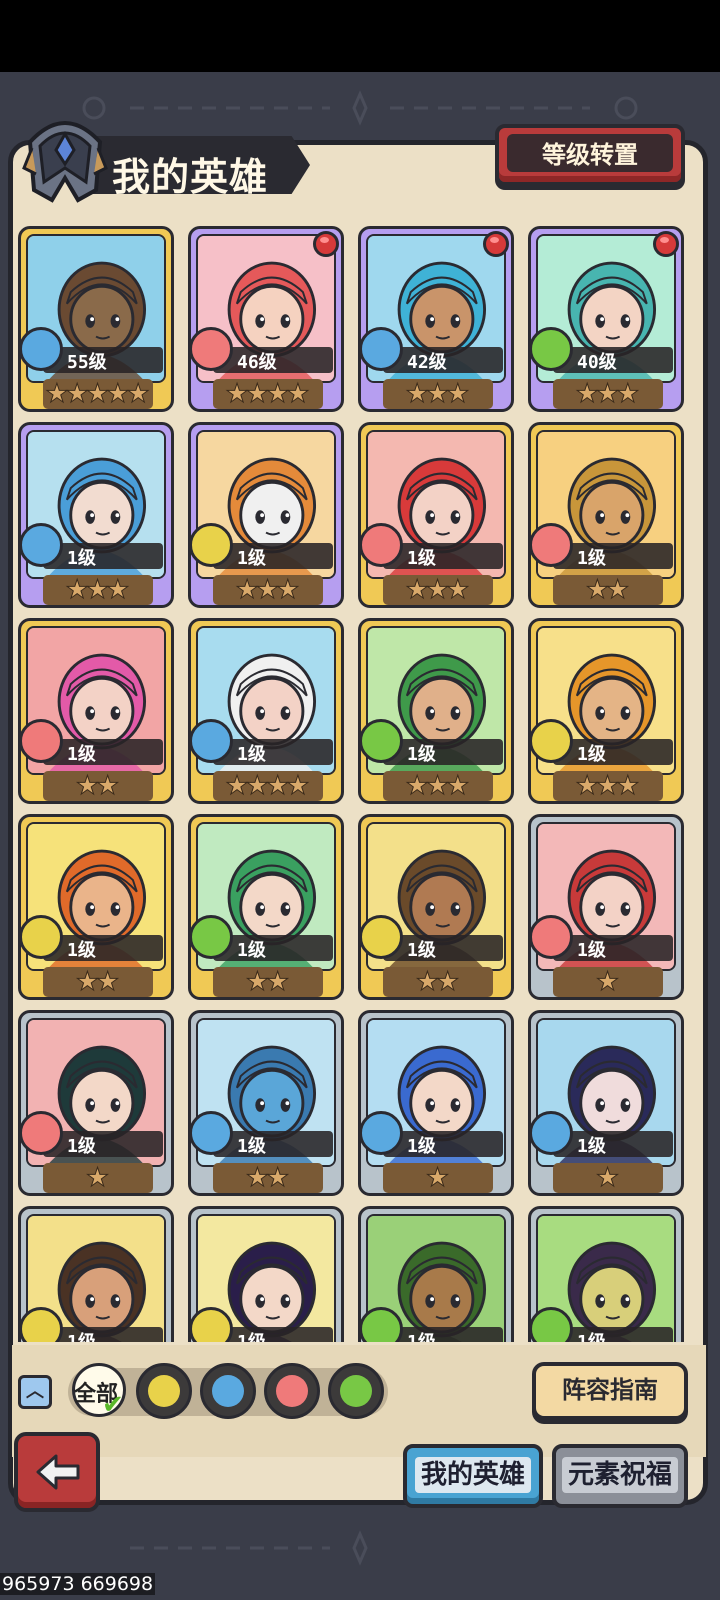 The height and width of the screenshot is (1600, 720). I want to click on hero-card: 46级 ★★★★, so click(266, 319).